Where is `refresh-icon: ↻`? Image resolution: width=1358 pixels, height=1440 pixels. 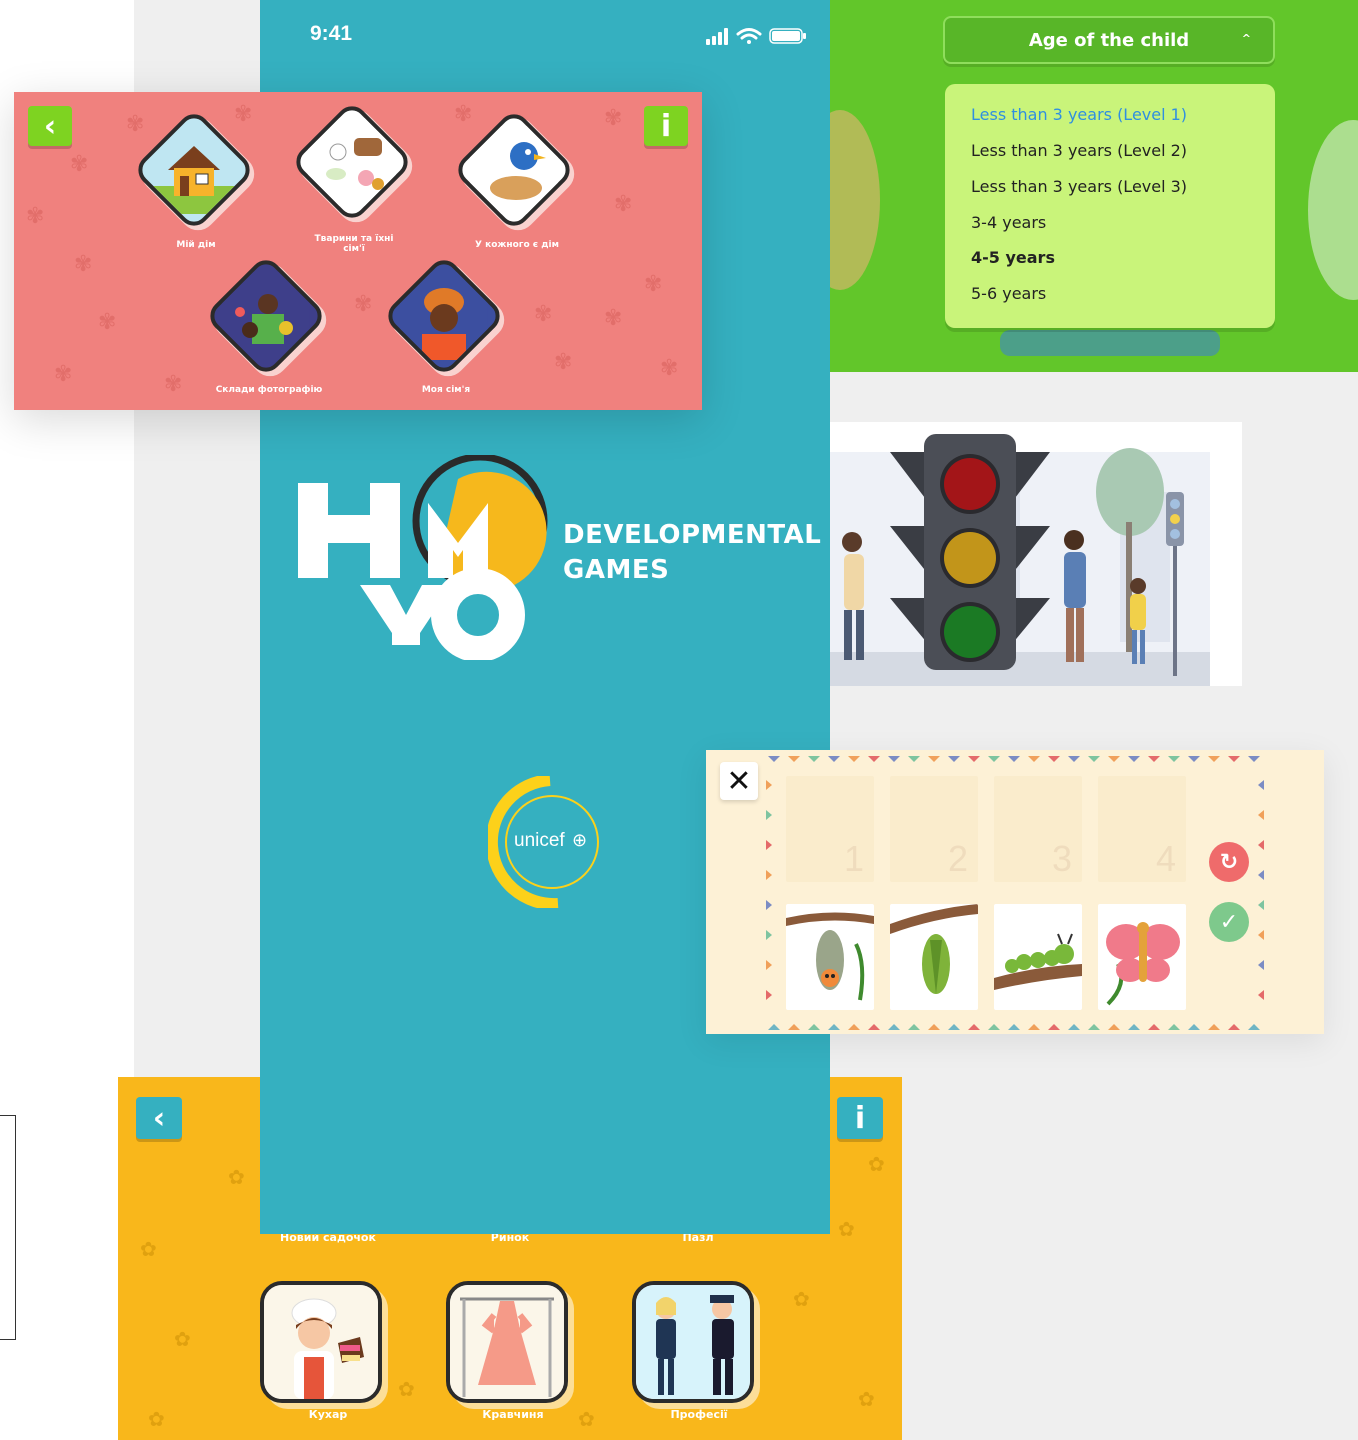 refresh-icon: ↻ is located at coordinates (1229, 862).